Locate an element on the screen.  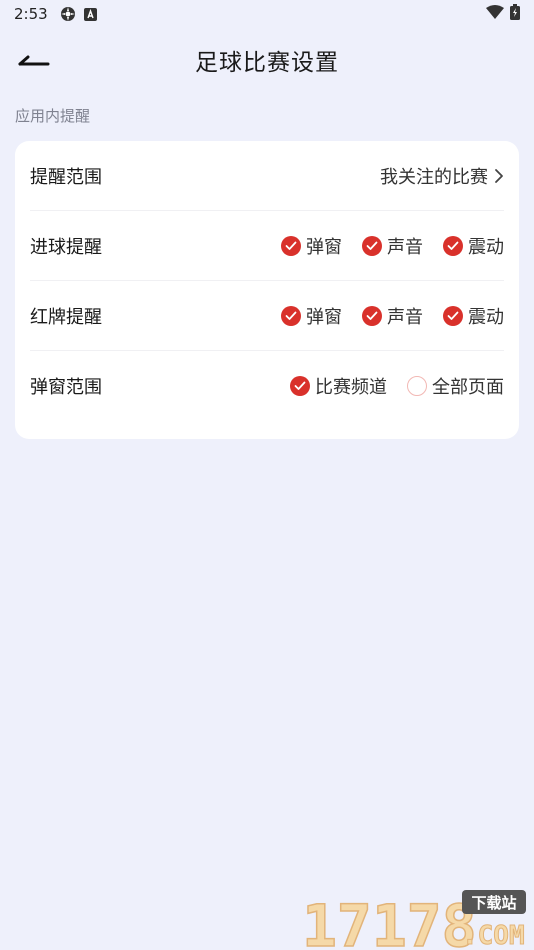
row-label: 弹窗范围 is located at coordinates (66, 387).